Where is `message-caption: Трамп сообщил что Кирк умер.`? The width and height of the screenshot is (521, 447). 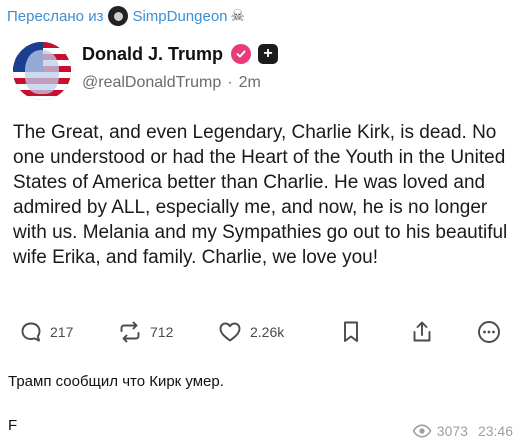
message-caption: Трамп сообщил что Кирк умер. is located at coordinates (116, 381).